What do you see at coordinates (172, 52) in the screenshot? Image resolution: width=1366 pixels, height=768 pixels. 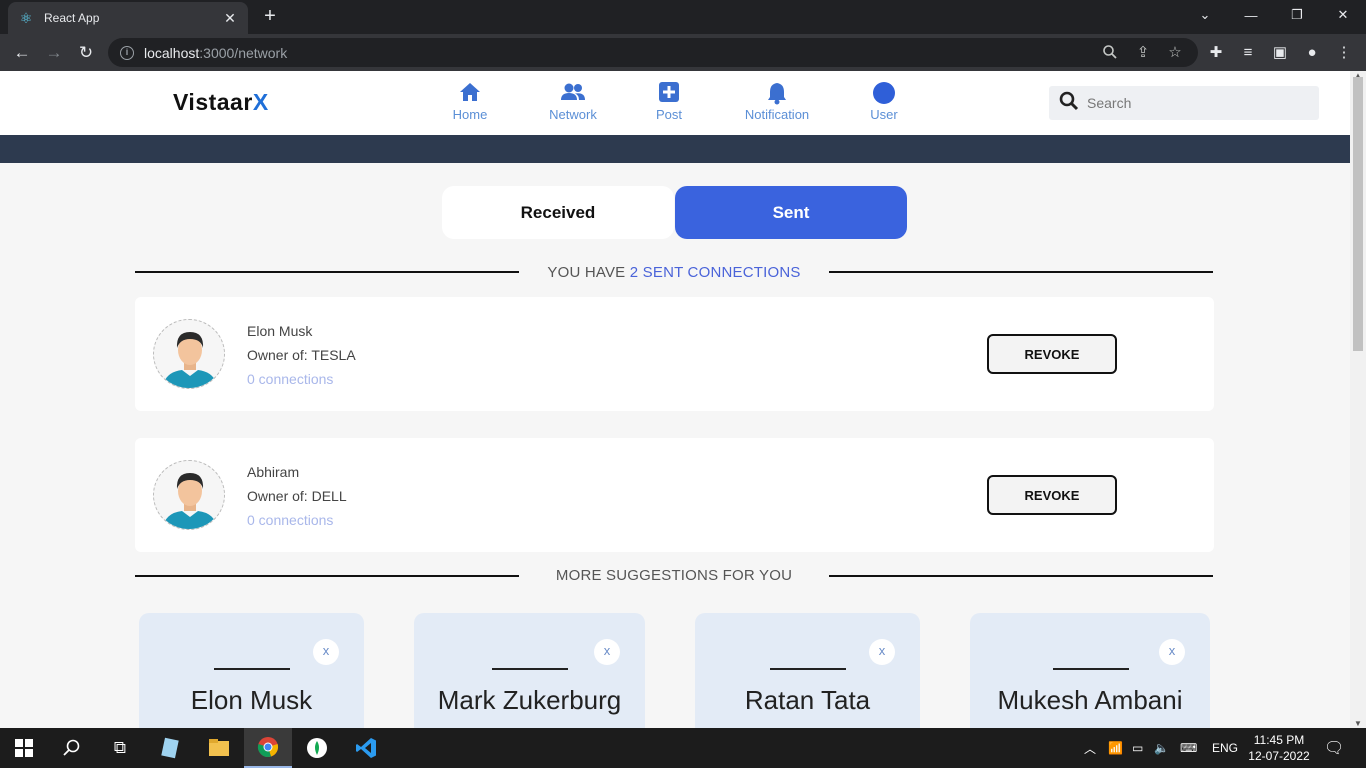 I see `url-host: localhost` at bounding box center [172, 52].